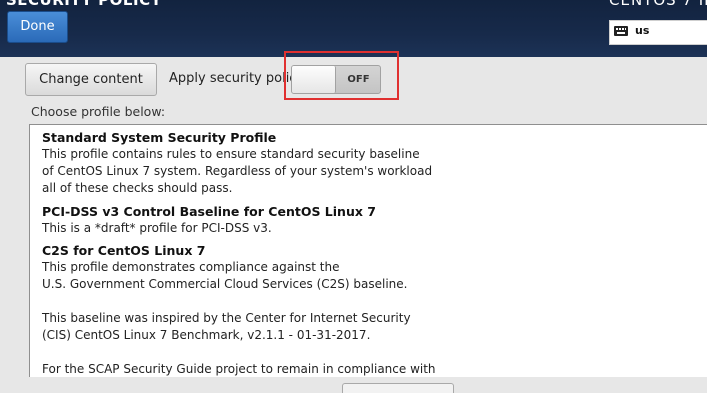  Describe the element at coordinates (642, 30) in the screenshot. I see `keyboard-layout-label: us` at that location.